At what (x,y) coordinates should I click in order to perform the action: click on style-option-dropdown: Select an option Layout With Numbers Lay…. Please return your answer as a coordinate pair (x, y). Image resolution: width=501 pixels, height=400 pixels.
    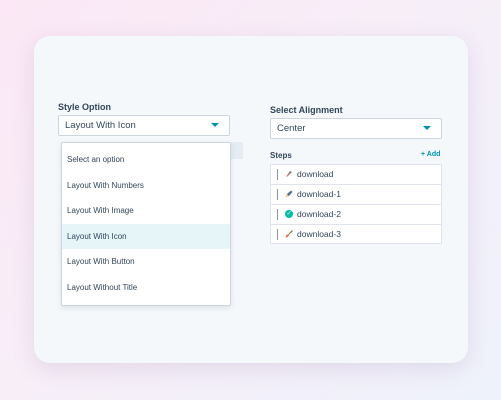
    Looking at the image, I should click on (146, 224).